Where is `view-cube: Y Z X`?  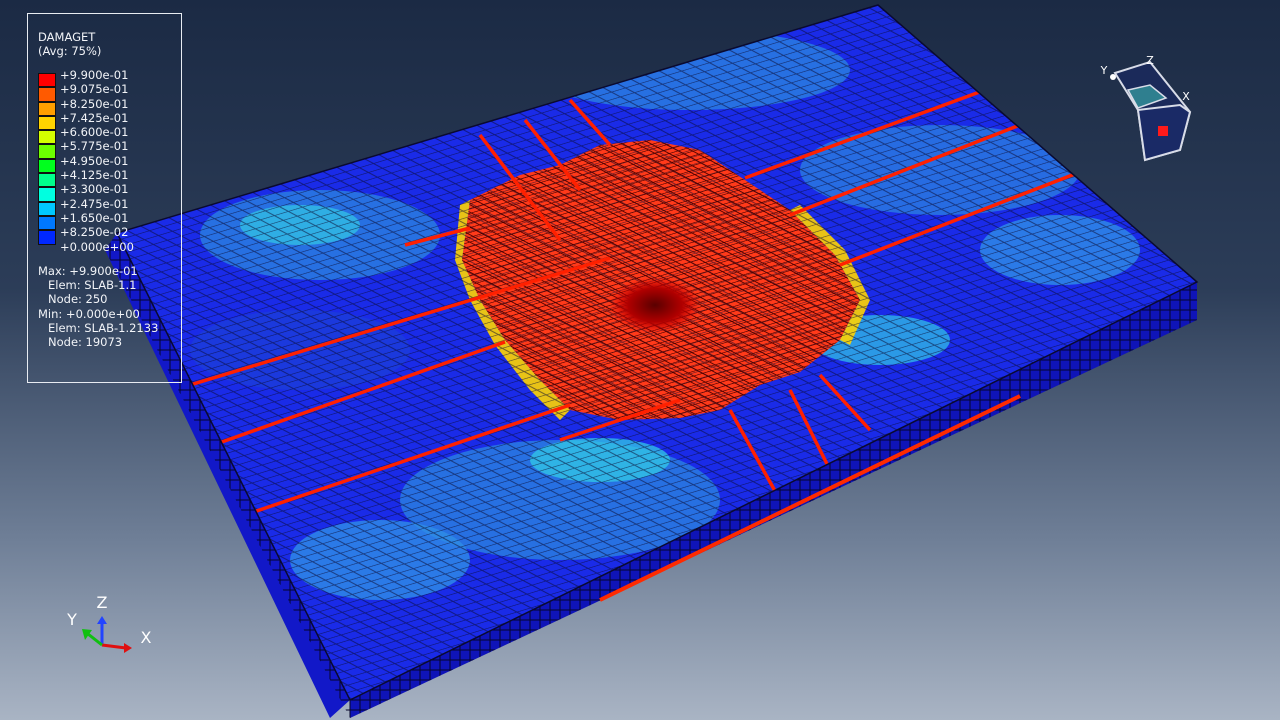
view-cube: Y Z X is located at coordinates (1146, 108).